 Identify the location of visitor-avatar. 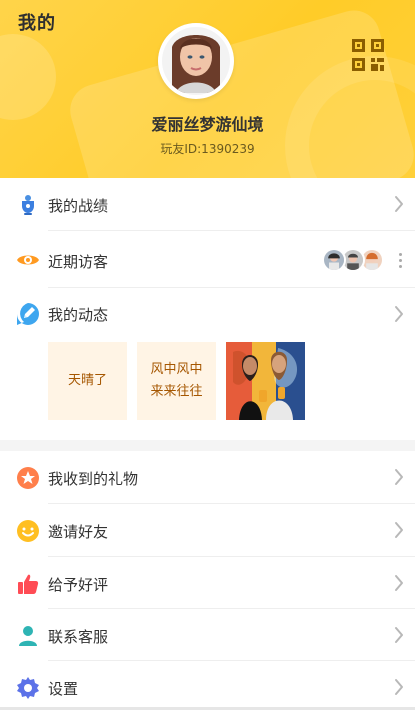
(334, 260).